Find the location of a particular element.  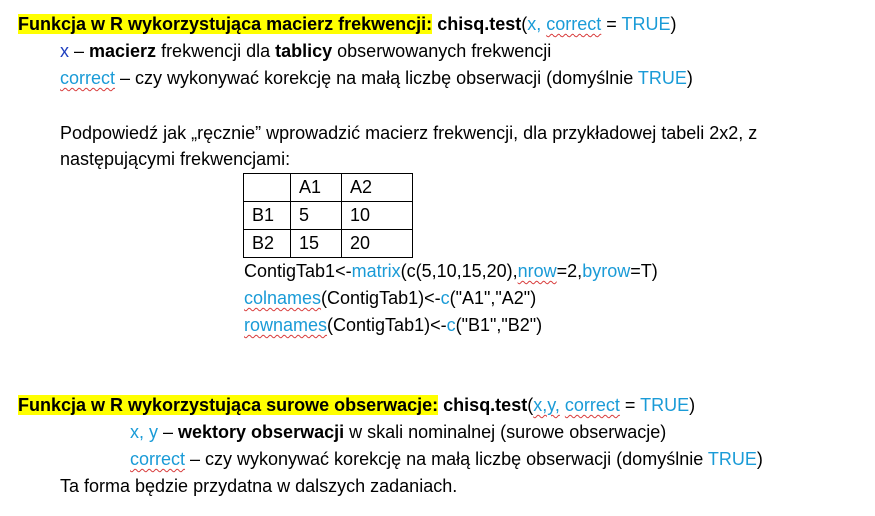

frequency-table: A1 A2 B1 5 10 B2 15 20 is located at coordinates (328, 215).